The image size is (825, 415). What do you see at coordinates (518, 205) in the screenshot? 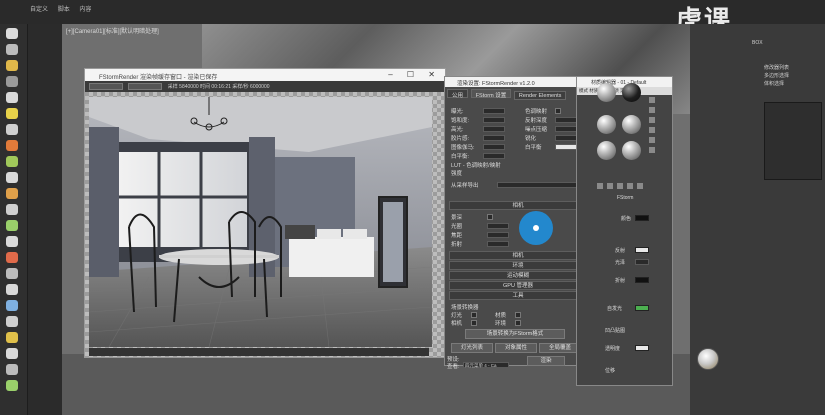
I see `rollout-camera: 相机` at bounding box center [518, 205].